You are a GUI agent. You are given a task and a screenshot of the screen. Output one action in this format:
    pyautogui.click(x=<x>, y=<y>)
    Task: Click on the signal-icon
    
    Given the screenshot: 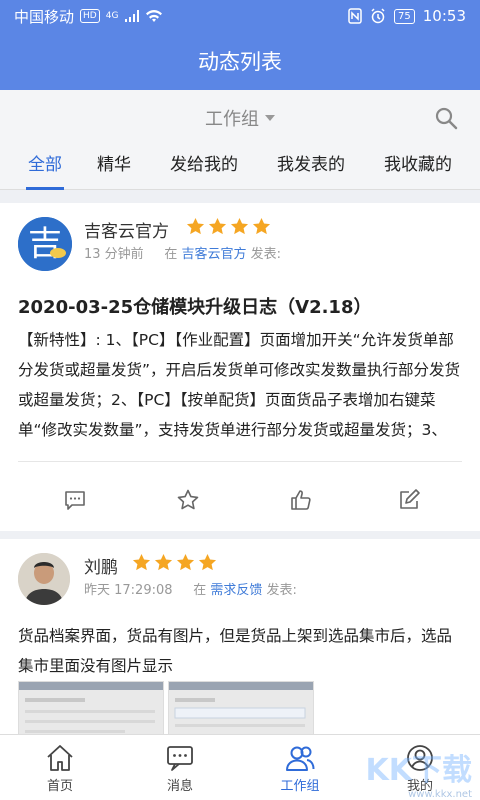 What is the action you would take?
    pyautogui.click(x=132, y=16)
    